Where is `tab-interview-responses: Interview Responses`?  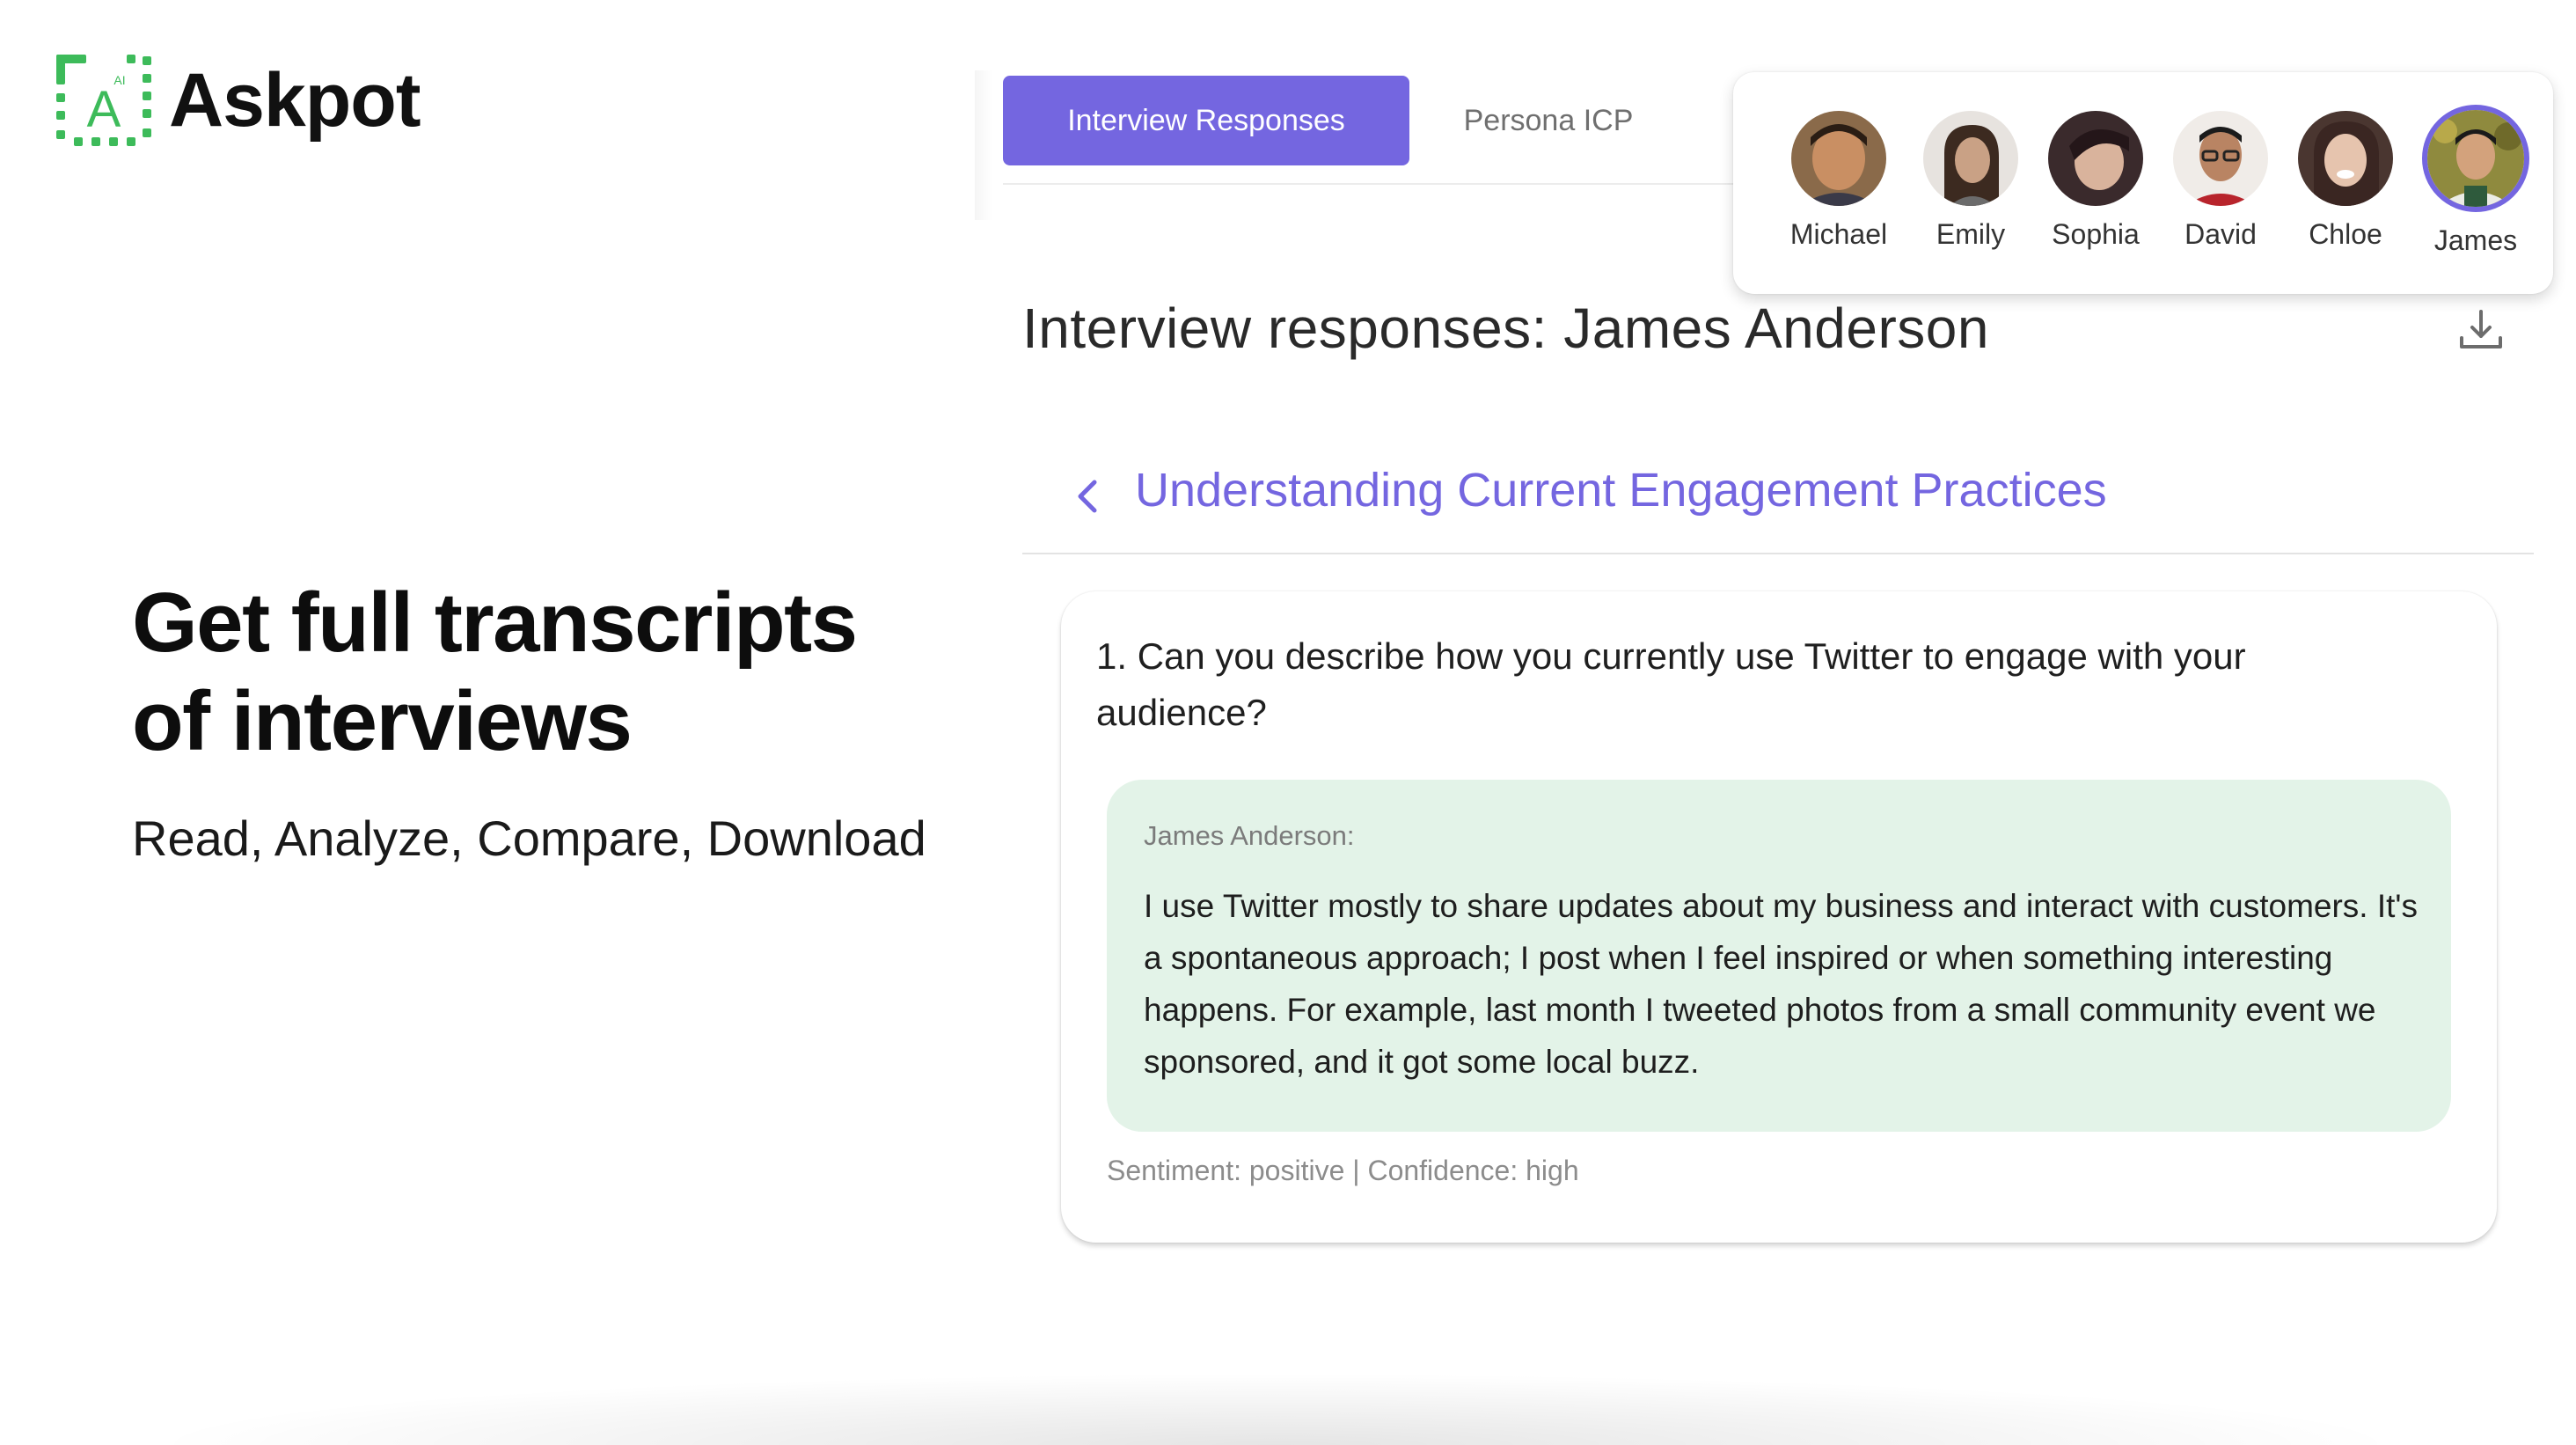 tab-interview-responses: Interview Responses is located at coordinates (1206, 121).